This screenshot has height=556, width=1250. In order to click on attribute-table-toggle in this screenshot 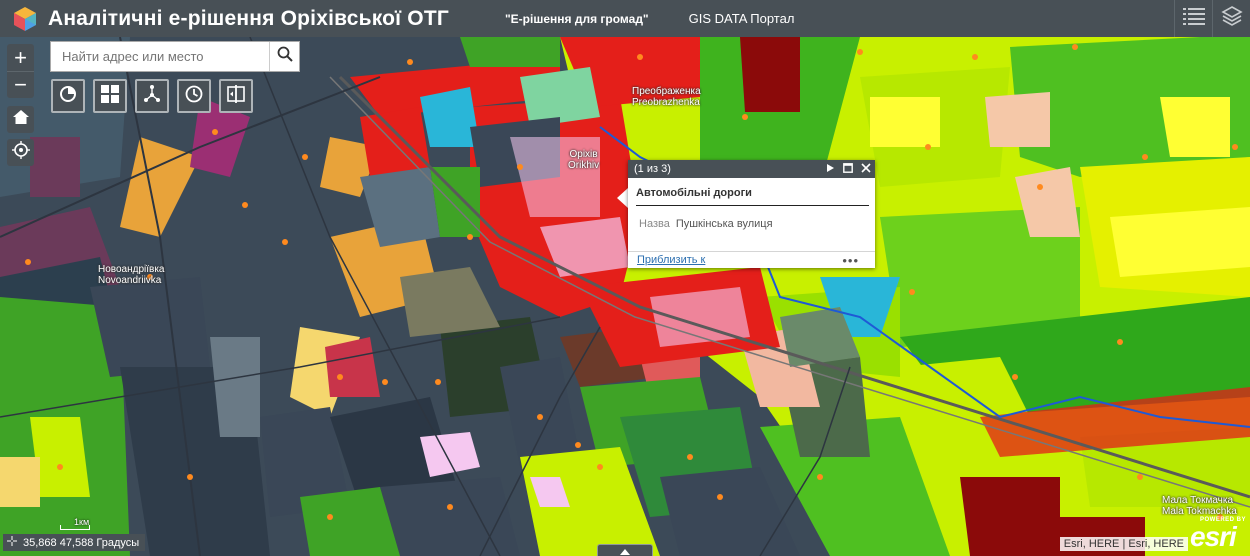, I will do `click(625, 550)`.